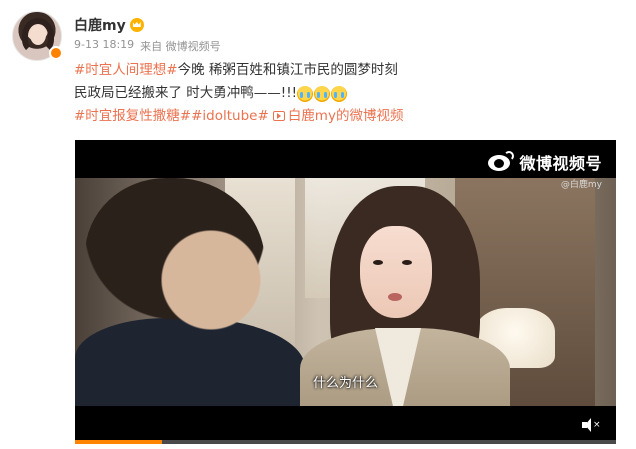  What do you see at coordinates (287, 70) in the screenshot?
I see `post-text-segment: 今晚 稀粥百姓和镇江市民的圆梦时刻` at bounding box center [287, 70].